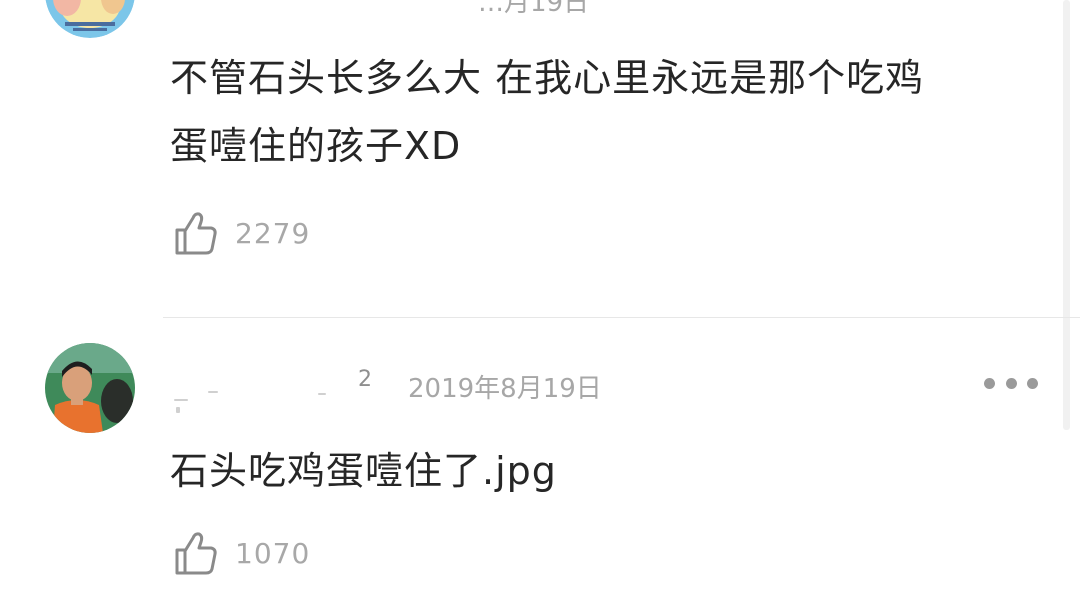 The image size is (1080, 590). I want to click on comment-content: 石头吃鸡蛋噎住了.jpg, so click(605, 471).